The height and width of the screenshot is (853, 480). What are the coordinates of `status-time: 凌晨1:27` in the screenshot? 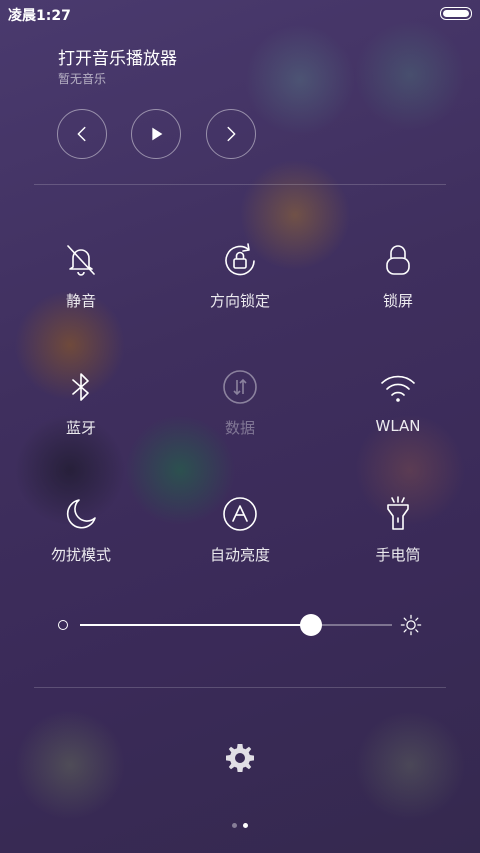 It's located at (39, 16).